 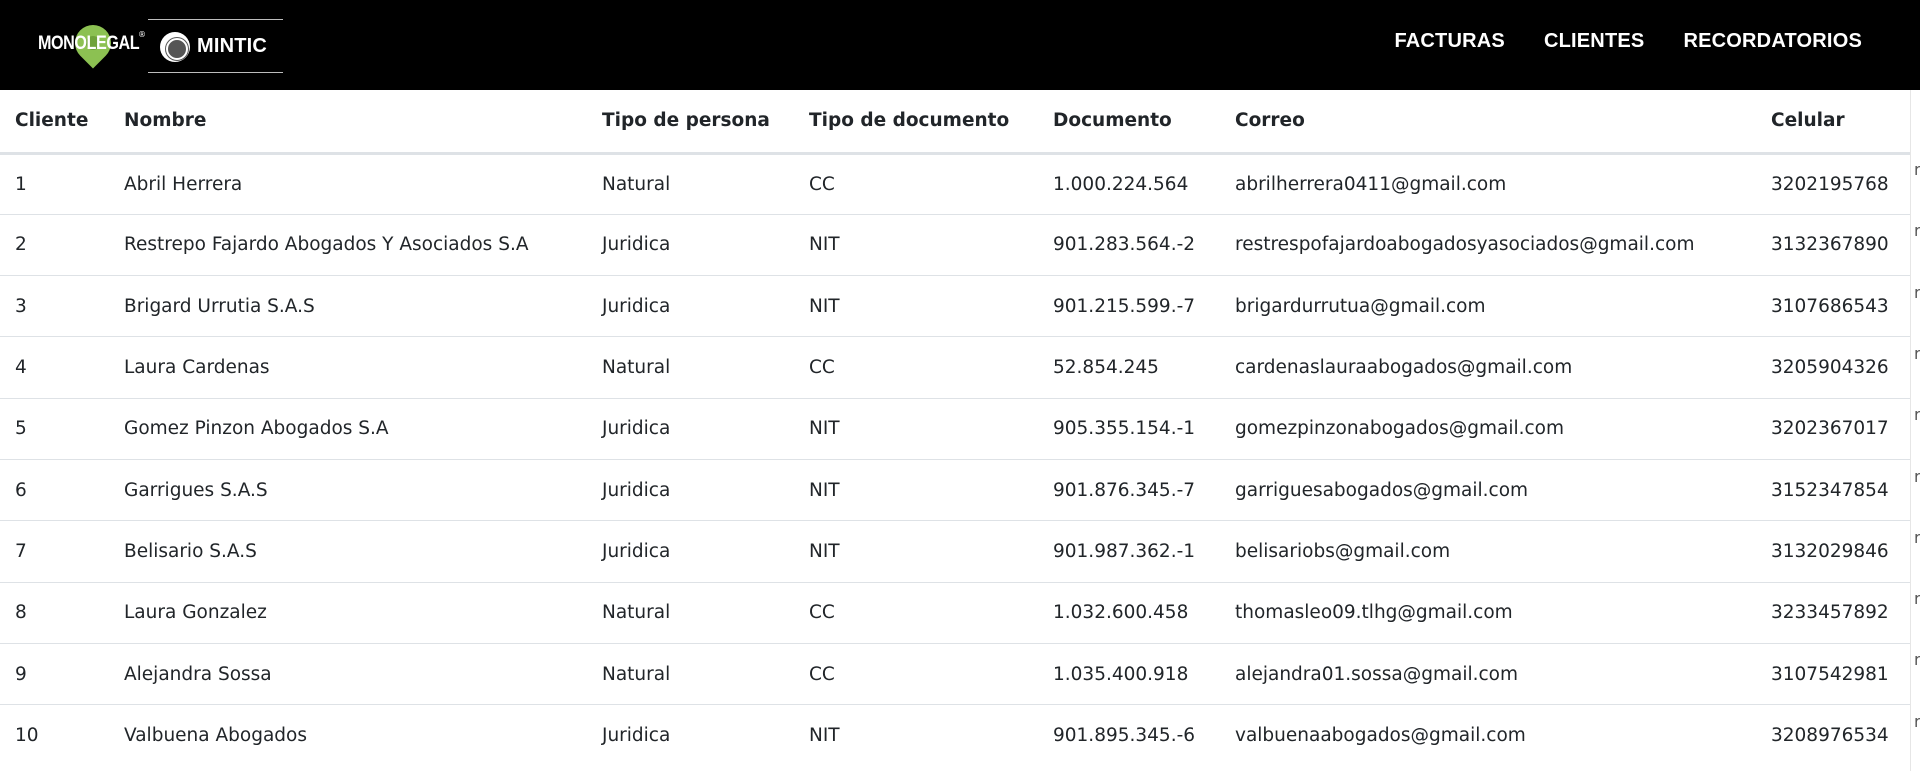 What do you see at coordinates (1129, 244) in the screenshot?
I see `cell-documento: 901.283.564.-2` at bounding box center [1129, 244].